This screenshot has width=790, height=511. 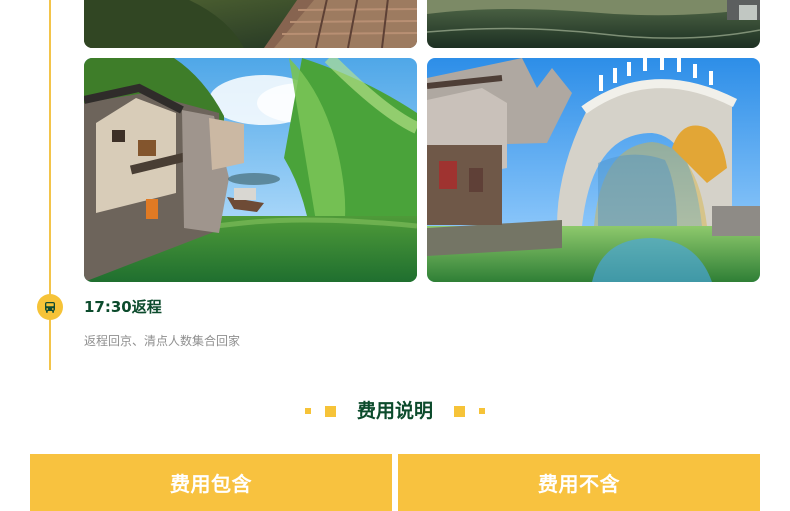 I want to click on cost-section-title: 费用说明, so click(x=394, y=411).